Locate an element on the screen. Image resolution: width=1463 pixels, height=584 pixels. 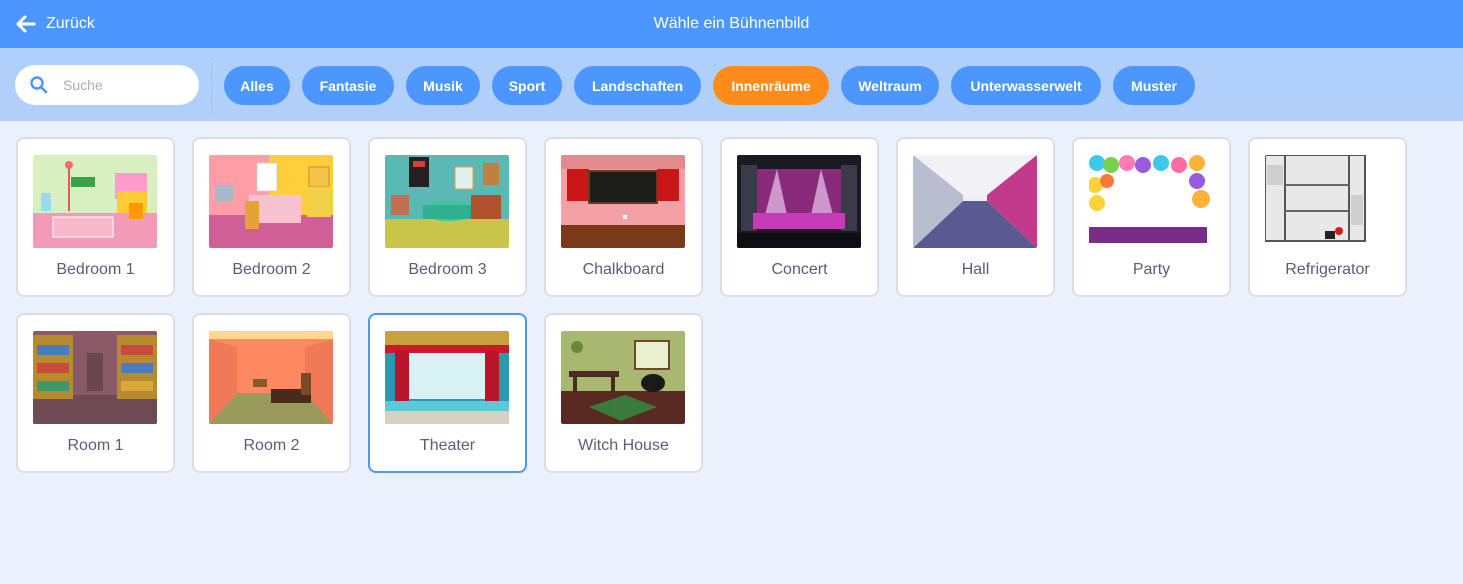
backdrop-card-room-1: Room 1 is located at coordinates (95, 393).